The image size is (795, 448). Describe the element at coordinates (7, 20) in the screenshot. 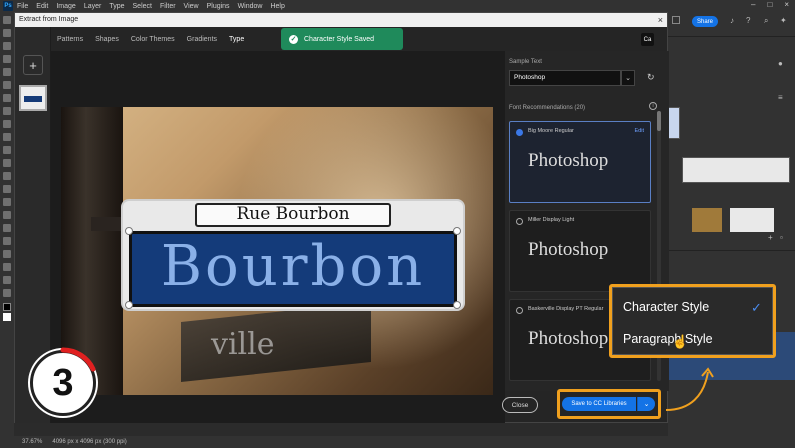

I see `move-tool-icon` at that location.